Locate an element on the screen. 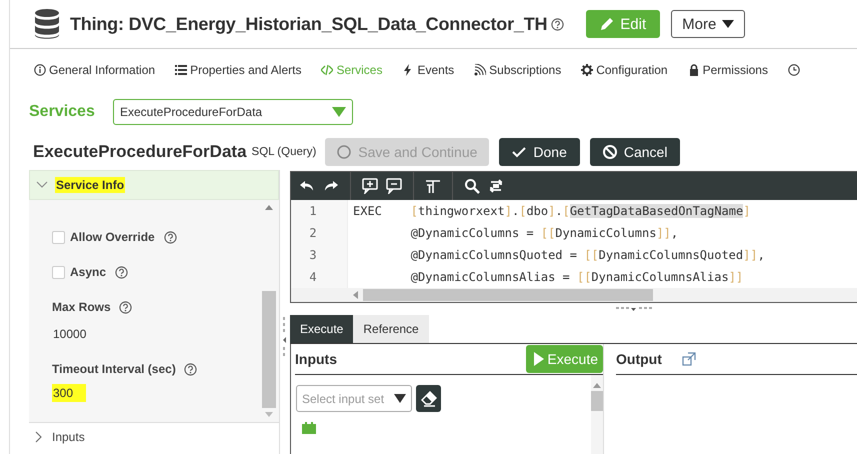 The image size is (857, 454). text-size-icon is located at coordinates (433, 186).